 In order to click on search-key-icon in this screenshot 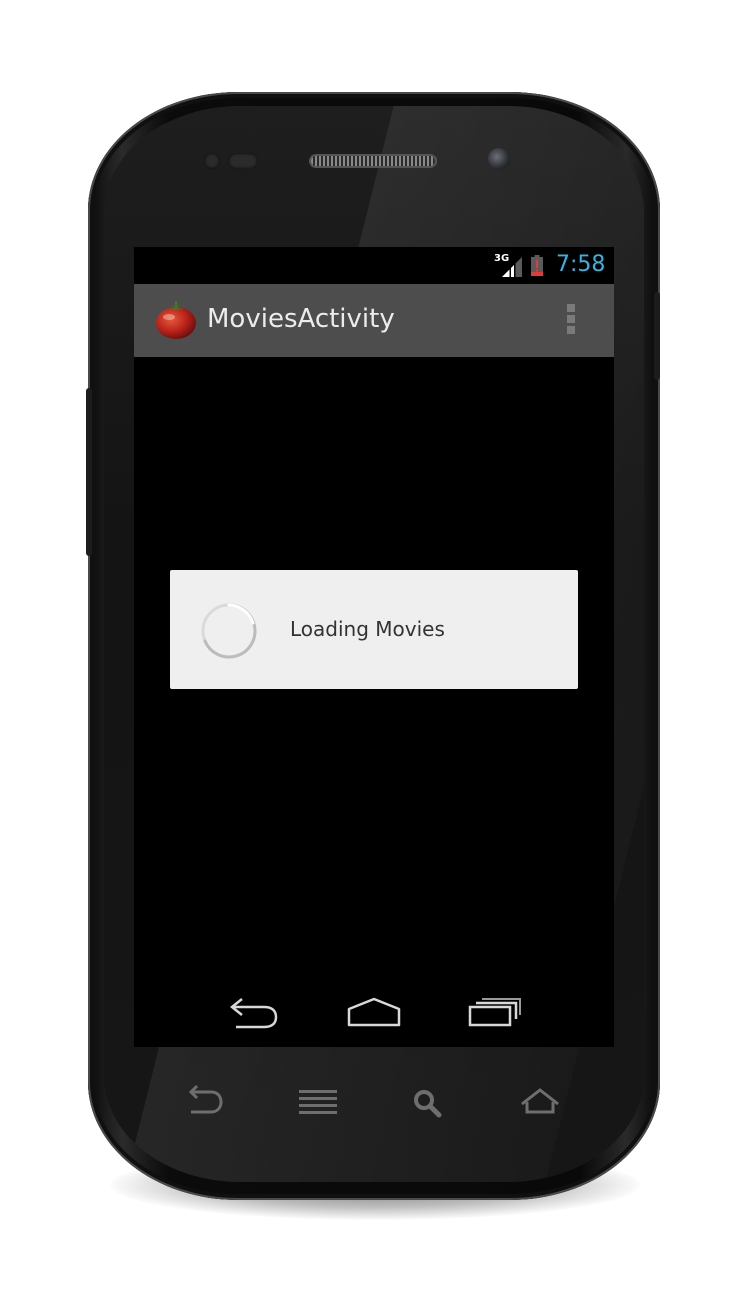, I will do `click(430, 1102)`.